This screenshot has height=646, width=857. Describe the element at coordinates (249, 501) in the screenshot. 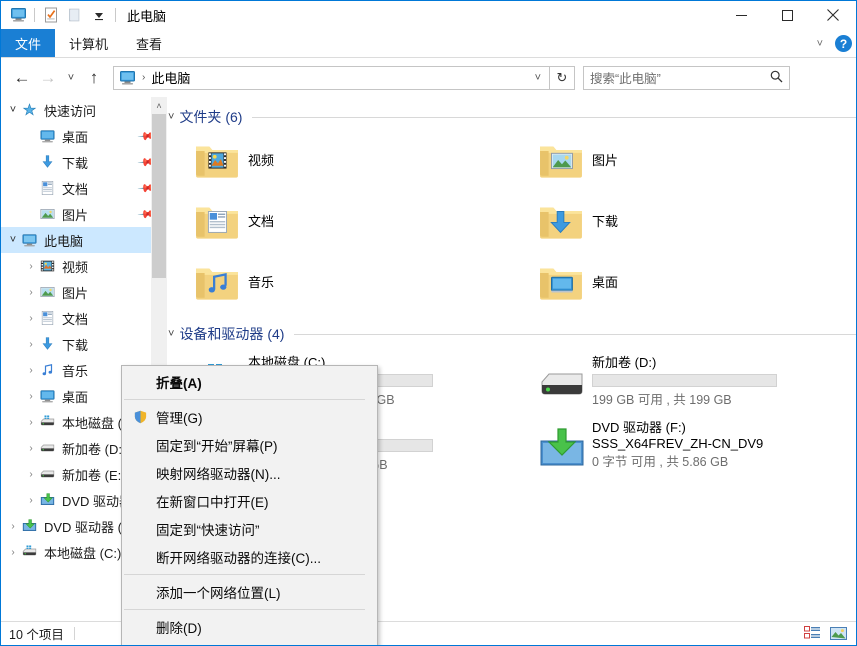

I see `context-menu-item-4: 在新窗口中打开(E)` at that location.